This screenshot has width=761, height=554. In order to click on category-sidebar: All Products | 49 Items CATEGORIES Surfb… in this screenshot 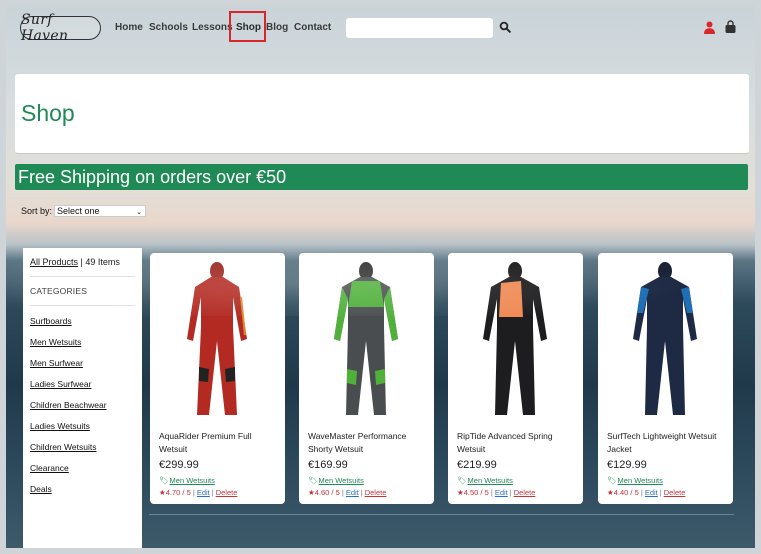, I will do `click(82, 398)`.